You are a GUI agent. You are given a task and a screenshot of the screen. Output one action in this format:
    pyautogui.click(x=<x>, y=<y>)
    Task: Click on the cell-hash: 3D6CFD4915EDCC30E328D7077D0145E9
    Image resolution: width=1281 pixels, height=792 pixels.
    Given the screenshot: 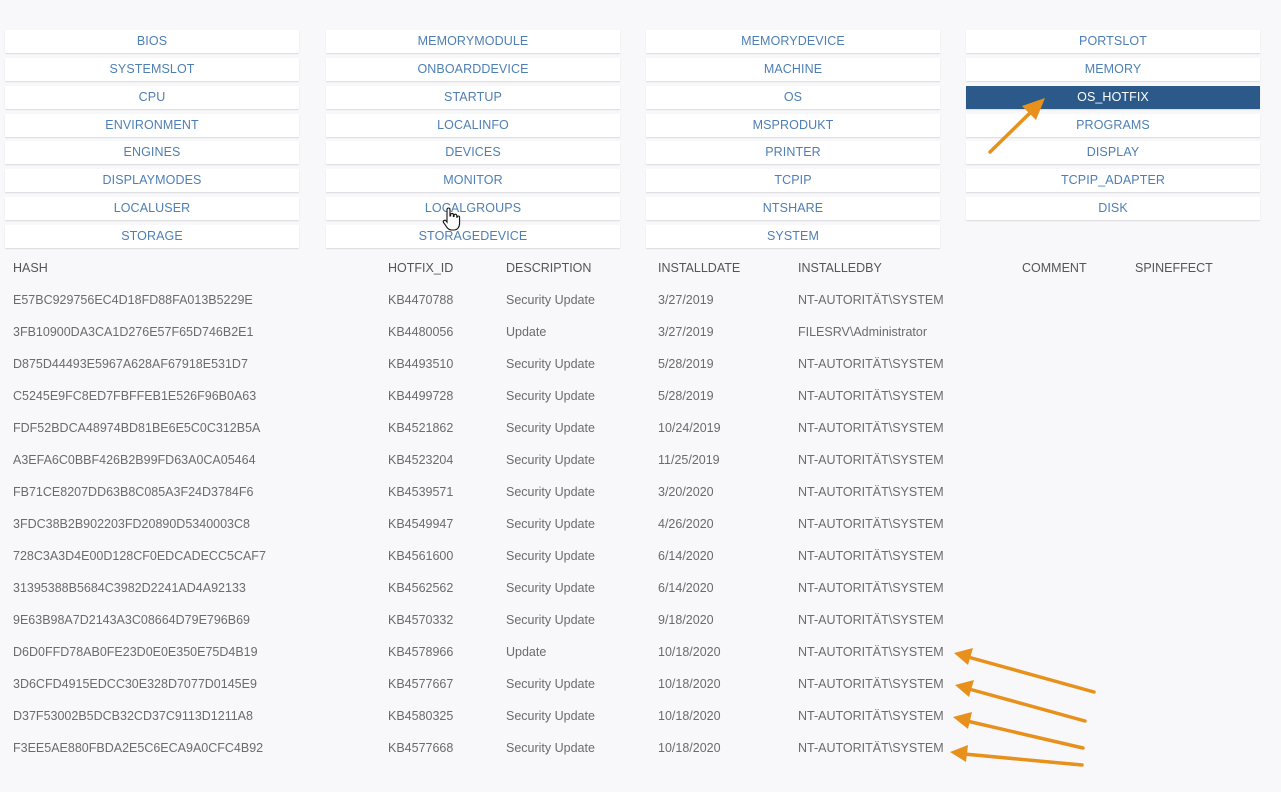 What is the action you would take?
    pyautogui.click(x=135, y=684)
    